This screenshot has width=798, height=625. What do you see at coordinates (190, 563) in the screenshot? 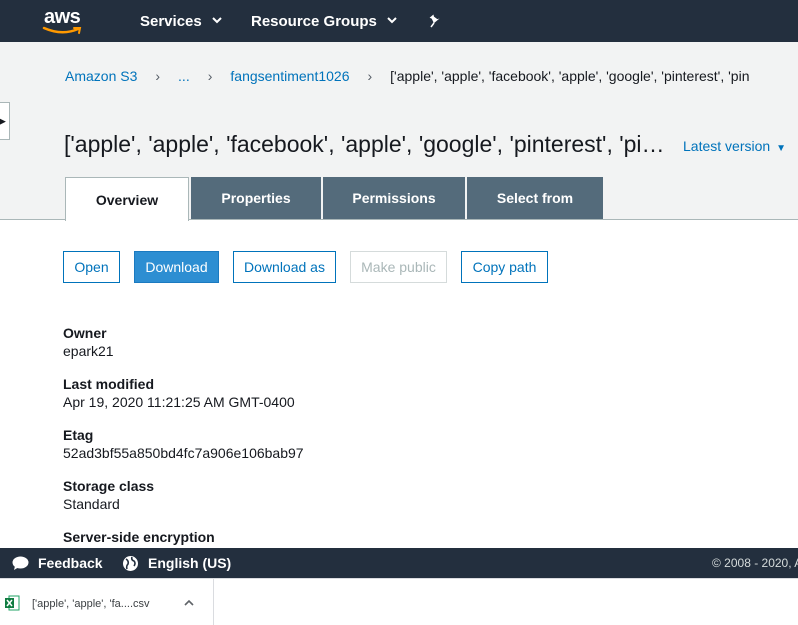
I see `language-label: English (US)` at bounding box center [190, 563].